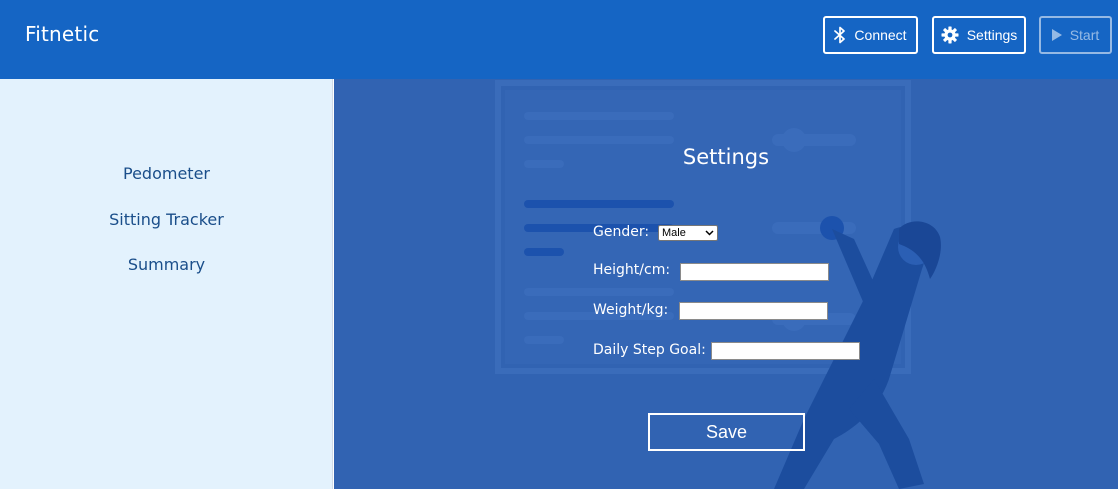 This screenshot has width=1118, height=489. What do you see at coordinates (992, 35) in the screenshot?
I see `settings-button-label: Settings` at bounding box center [992, 35].